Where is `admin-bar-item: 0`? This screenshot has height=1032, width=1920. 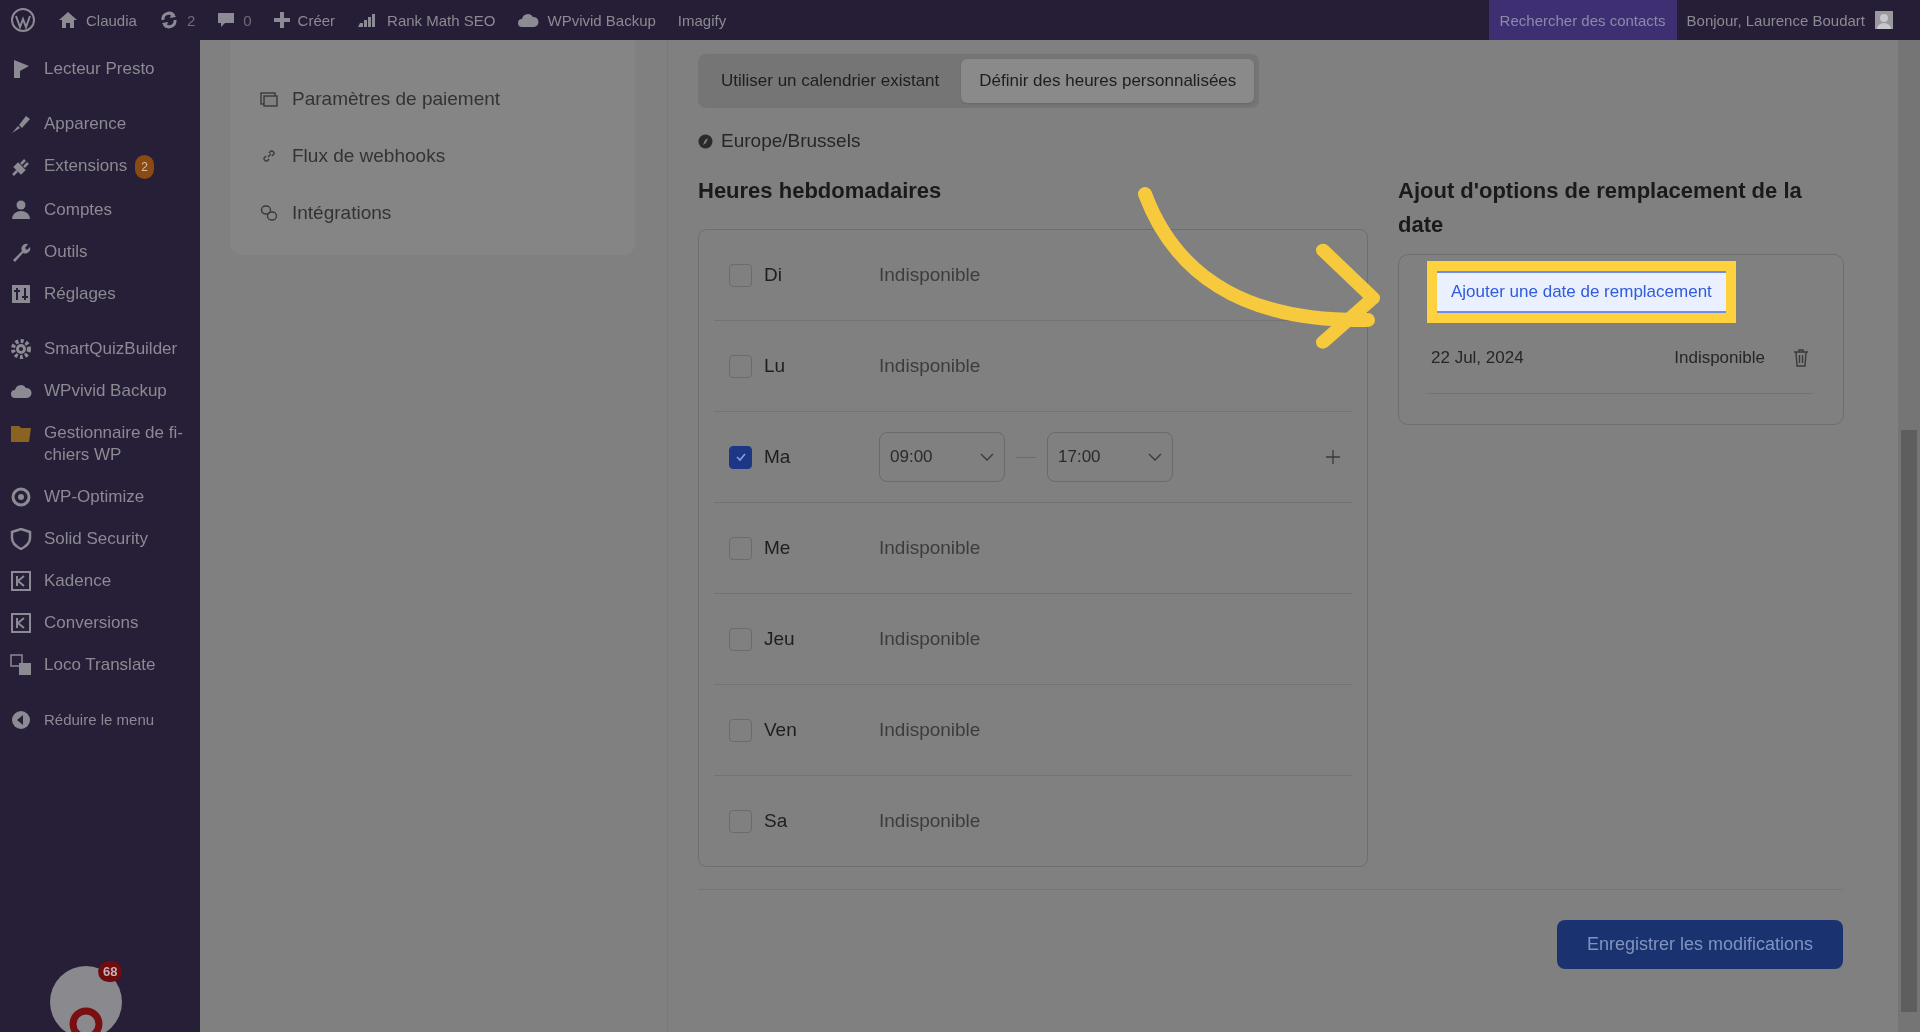
admin-bar-item: 0 is located at coordinates (234, 20).